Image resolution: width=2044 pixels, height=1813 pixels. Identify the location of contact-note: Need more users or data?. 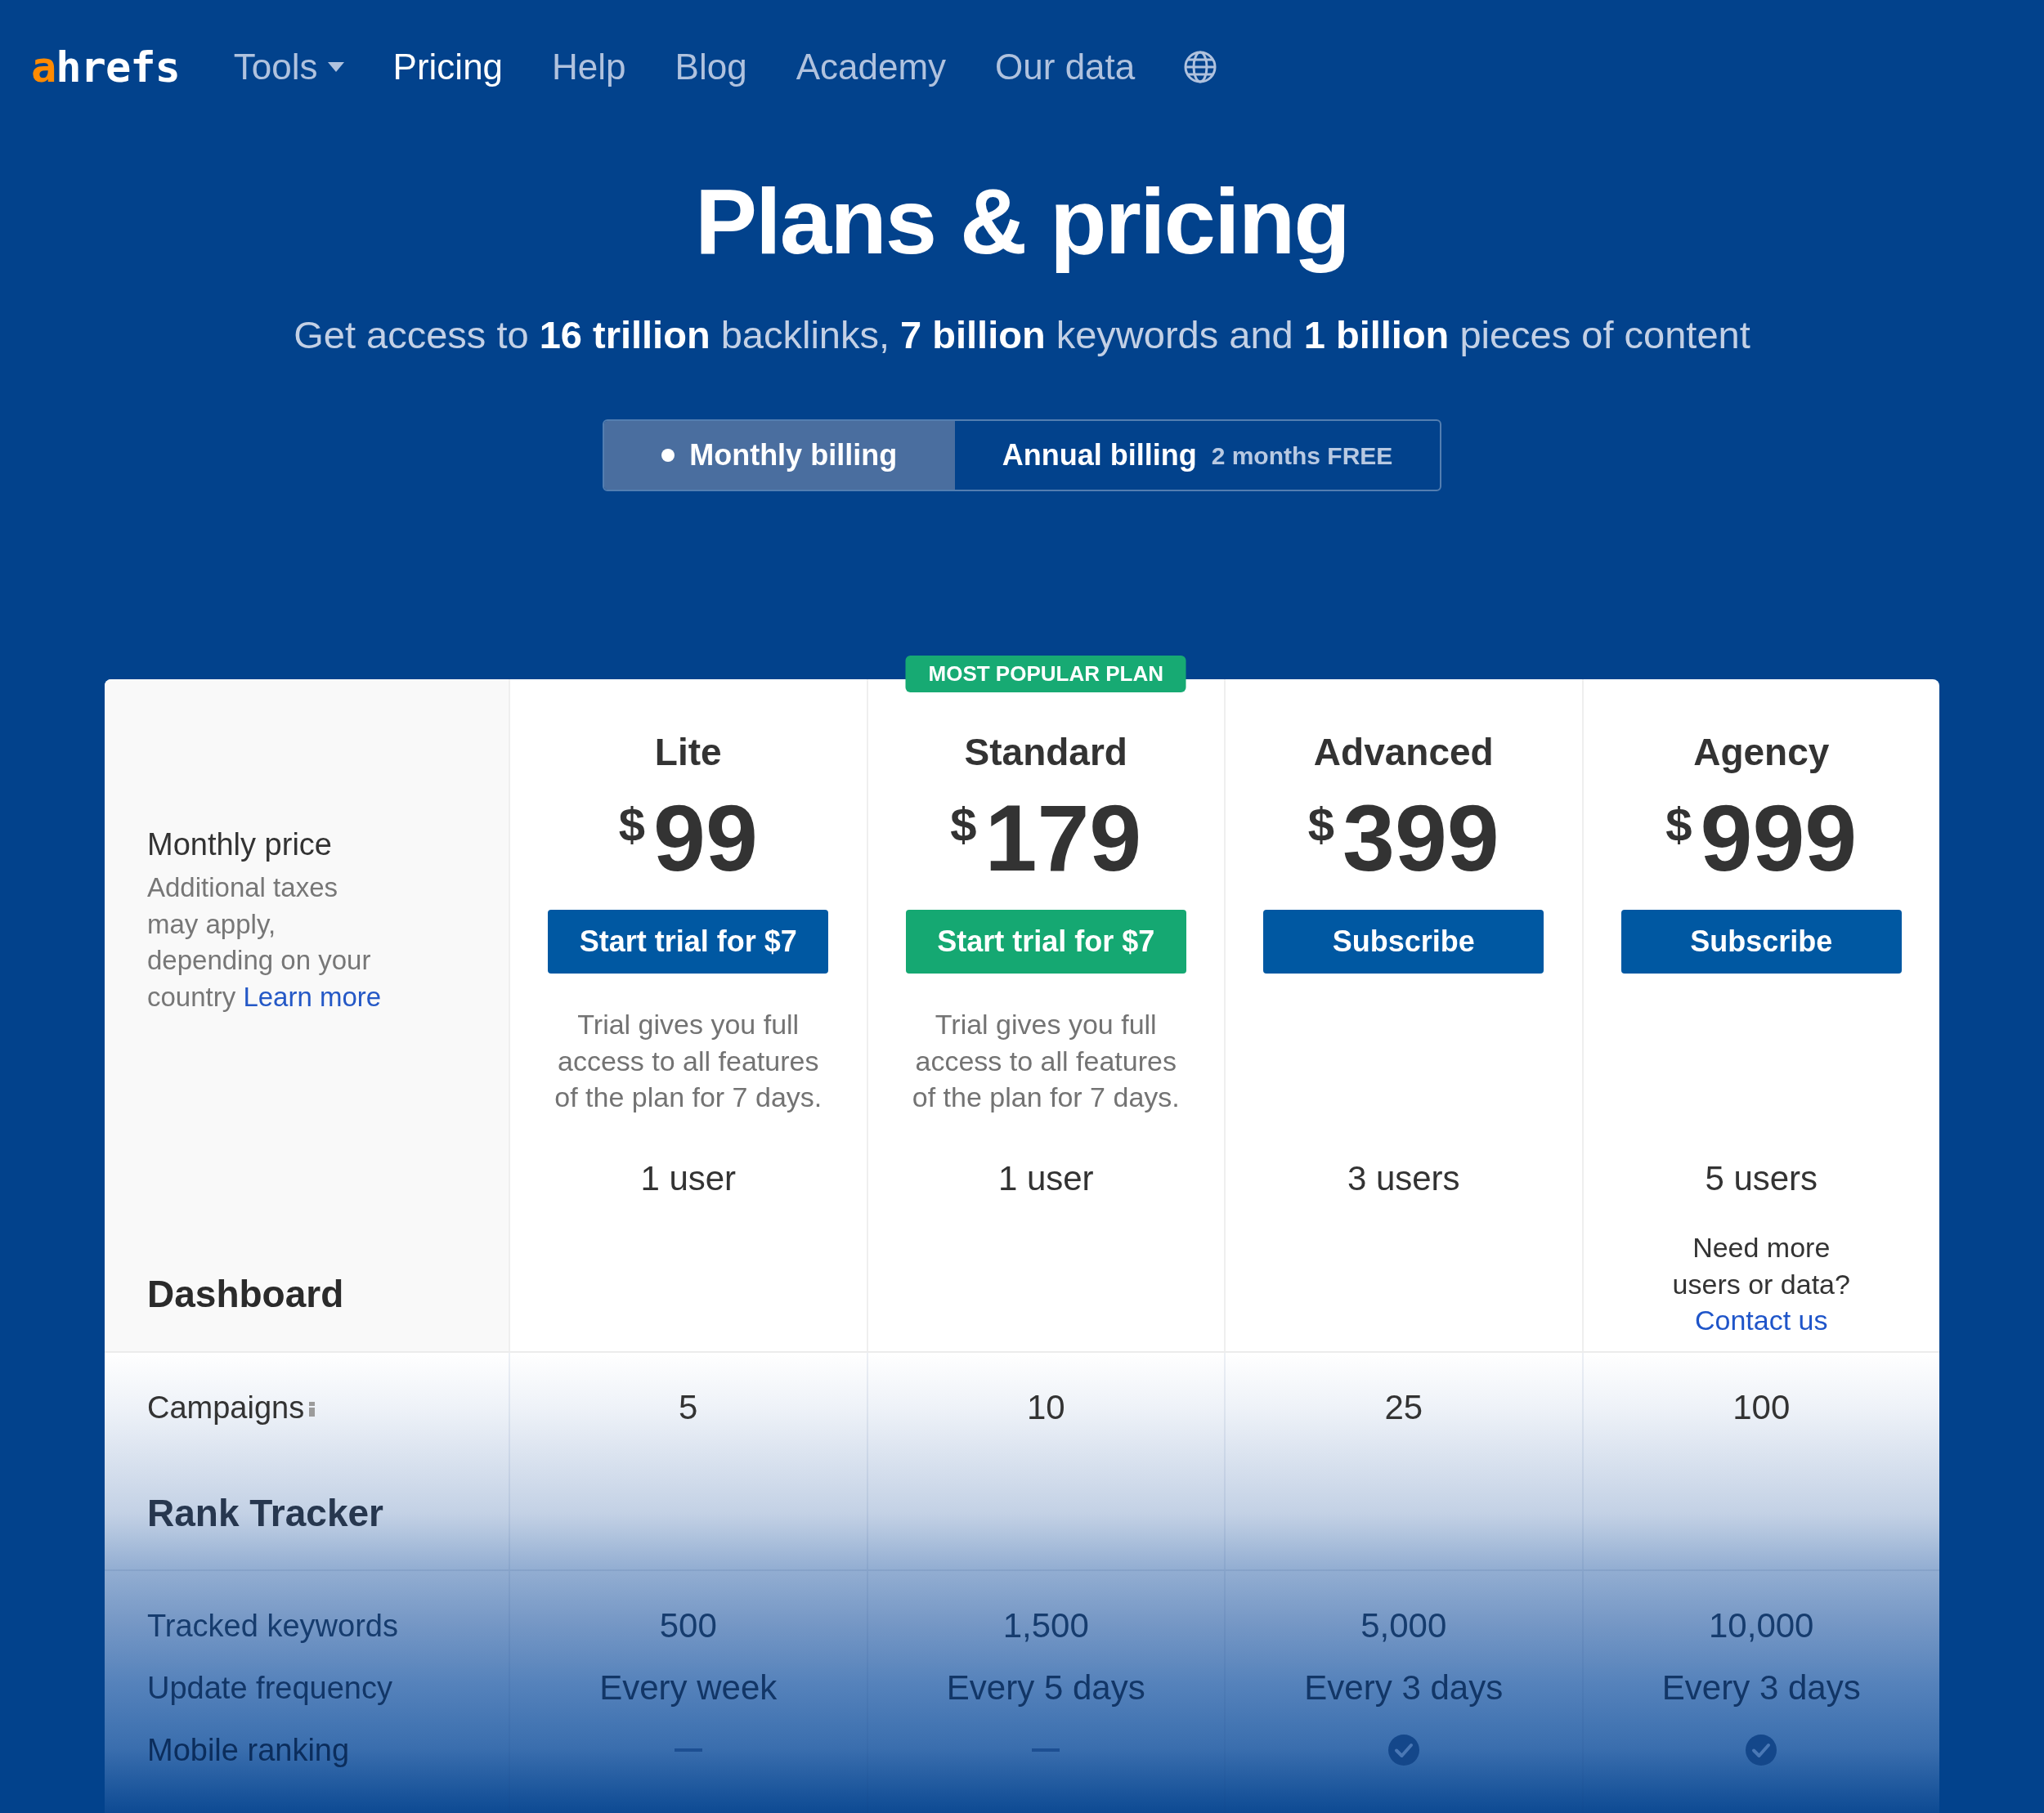
(1761, 1266).